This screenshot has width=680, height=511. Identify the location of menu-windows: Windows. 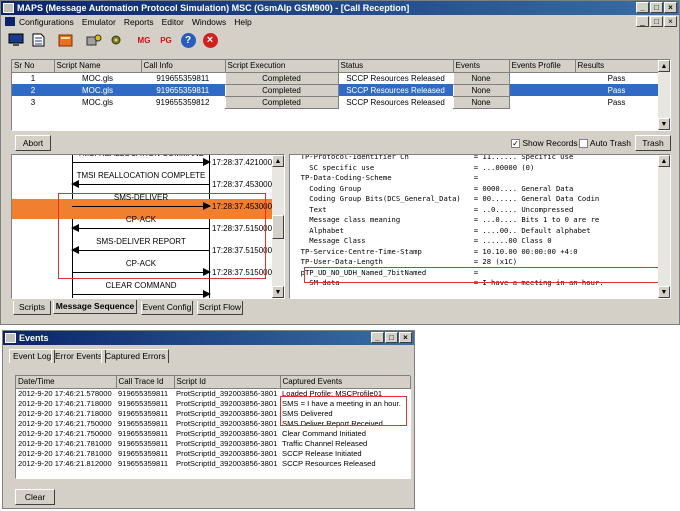
(209, 22).